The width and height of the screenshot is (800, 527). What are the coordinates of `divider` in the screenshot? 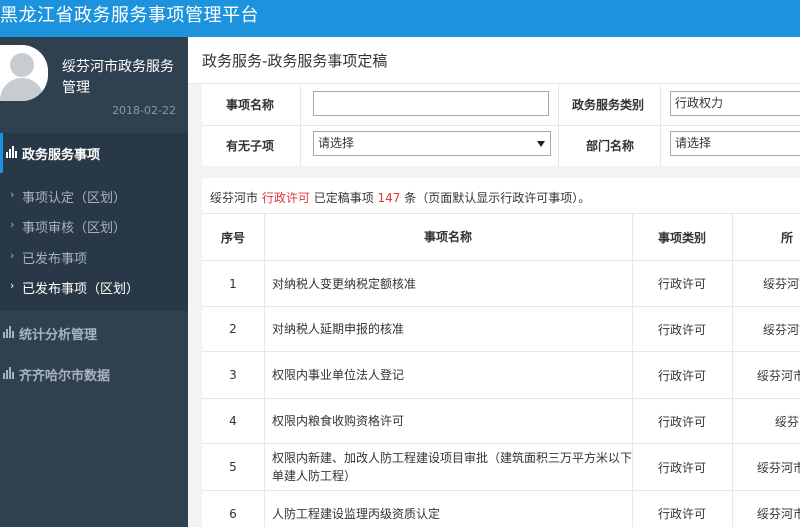 It's located at (501, 125).